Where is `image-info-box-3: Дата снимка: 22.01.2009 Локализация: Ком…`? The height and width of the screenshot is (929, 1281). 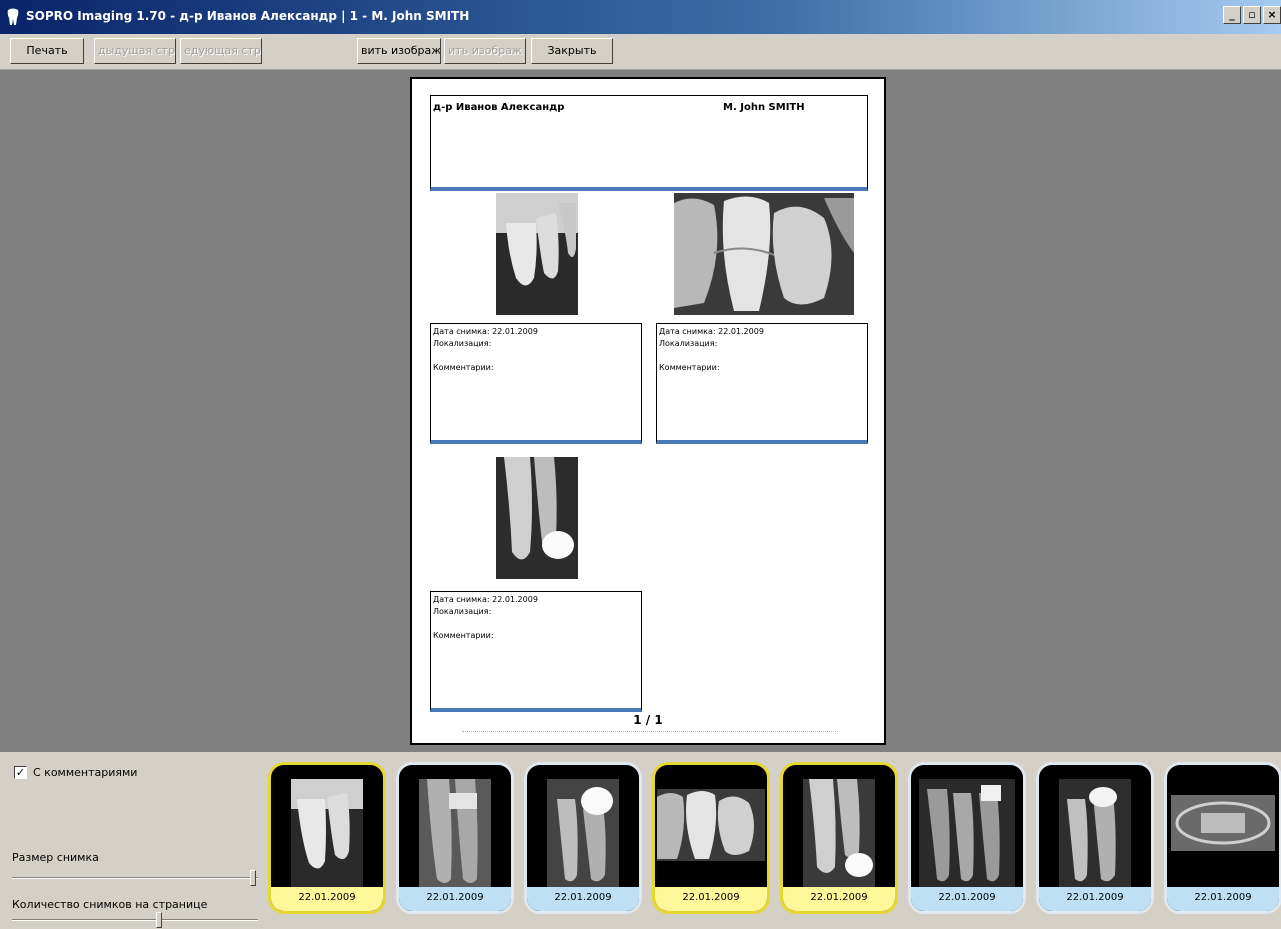
image-info-box-3: Дата снимка: 22.01.2009 Локализация: Ком… is located at coordinates (536, 651).